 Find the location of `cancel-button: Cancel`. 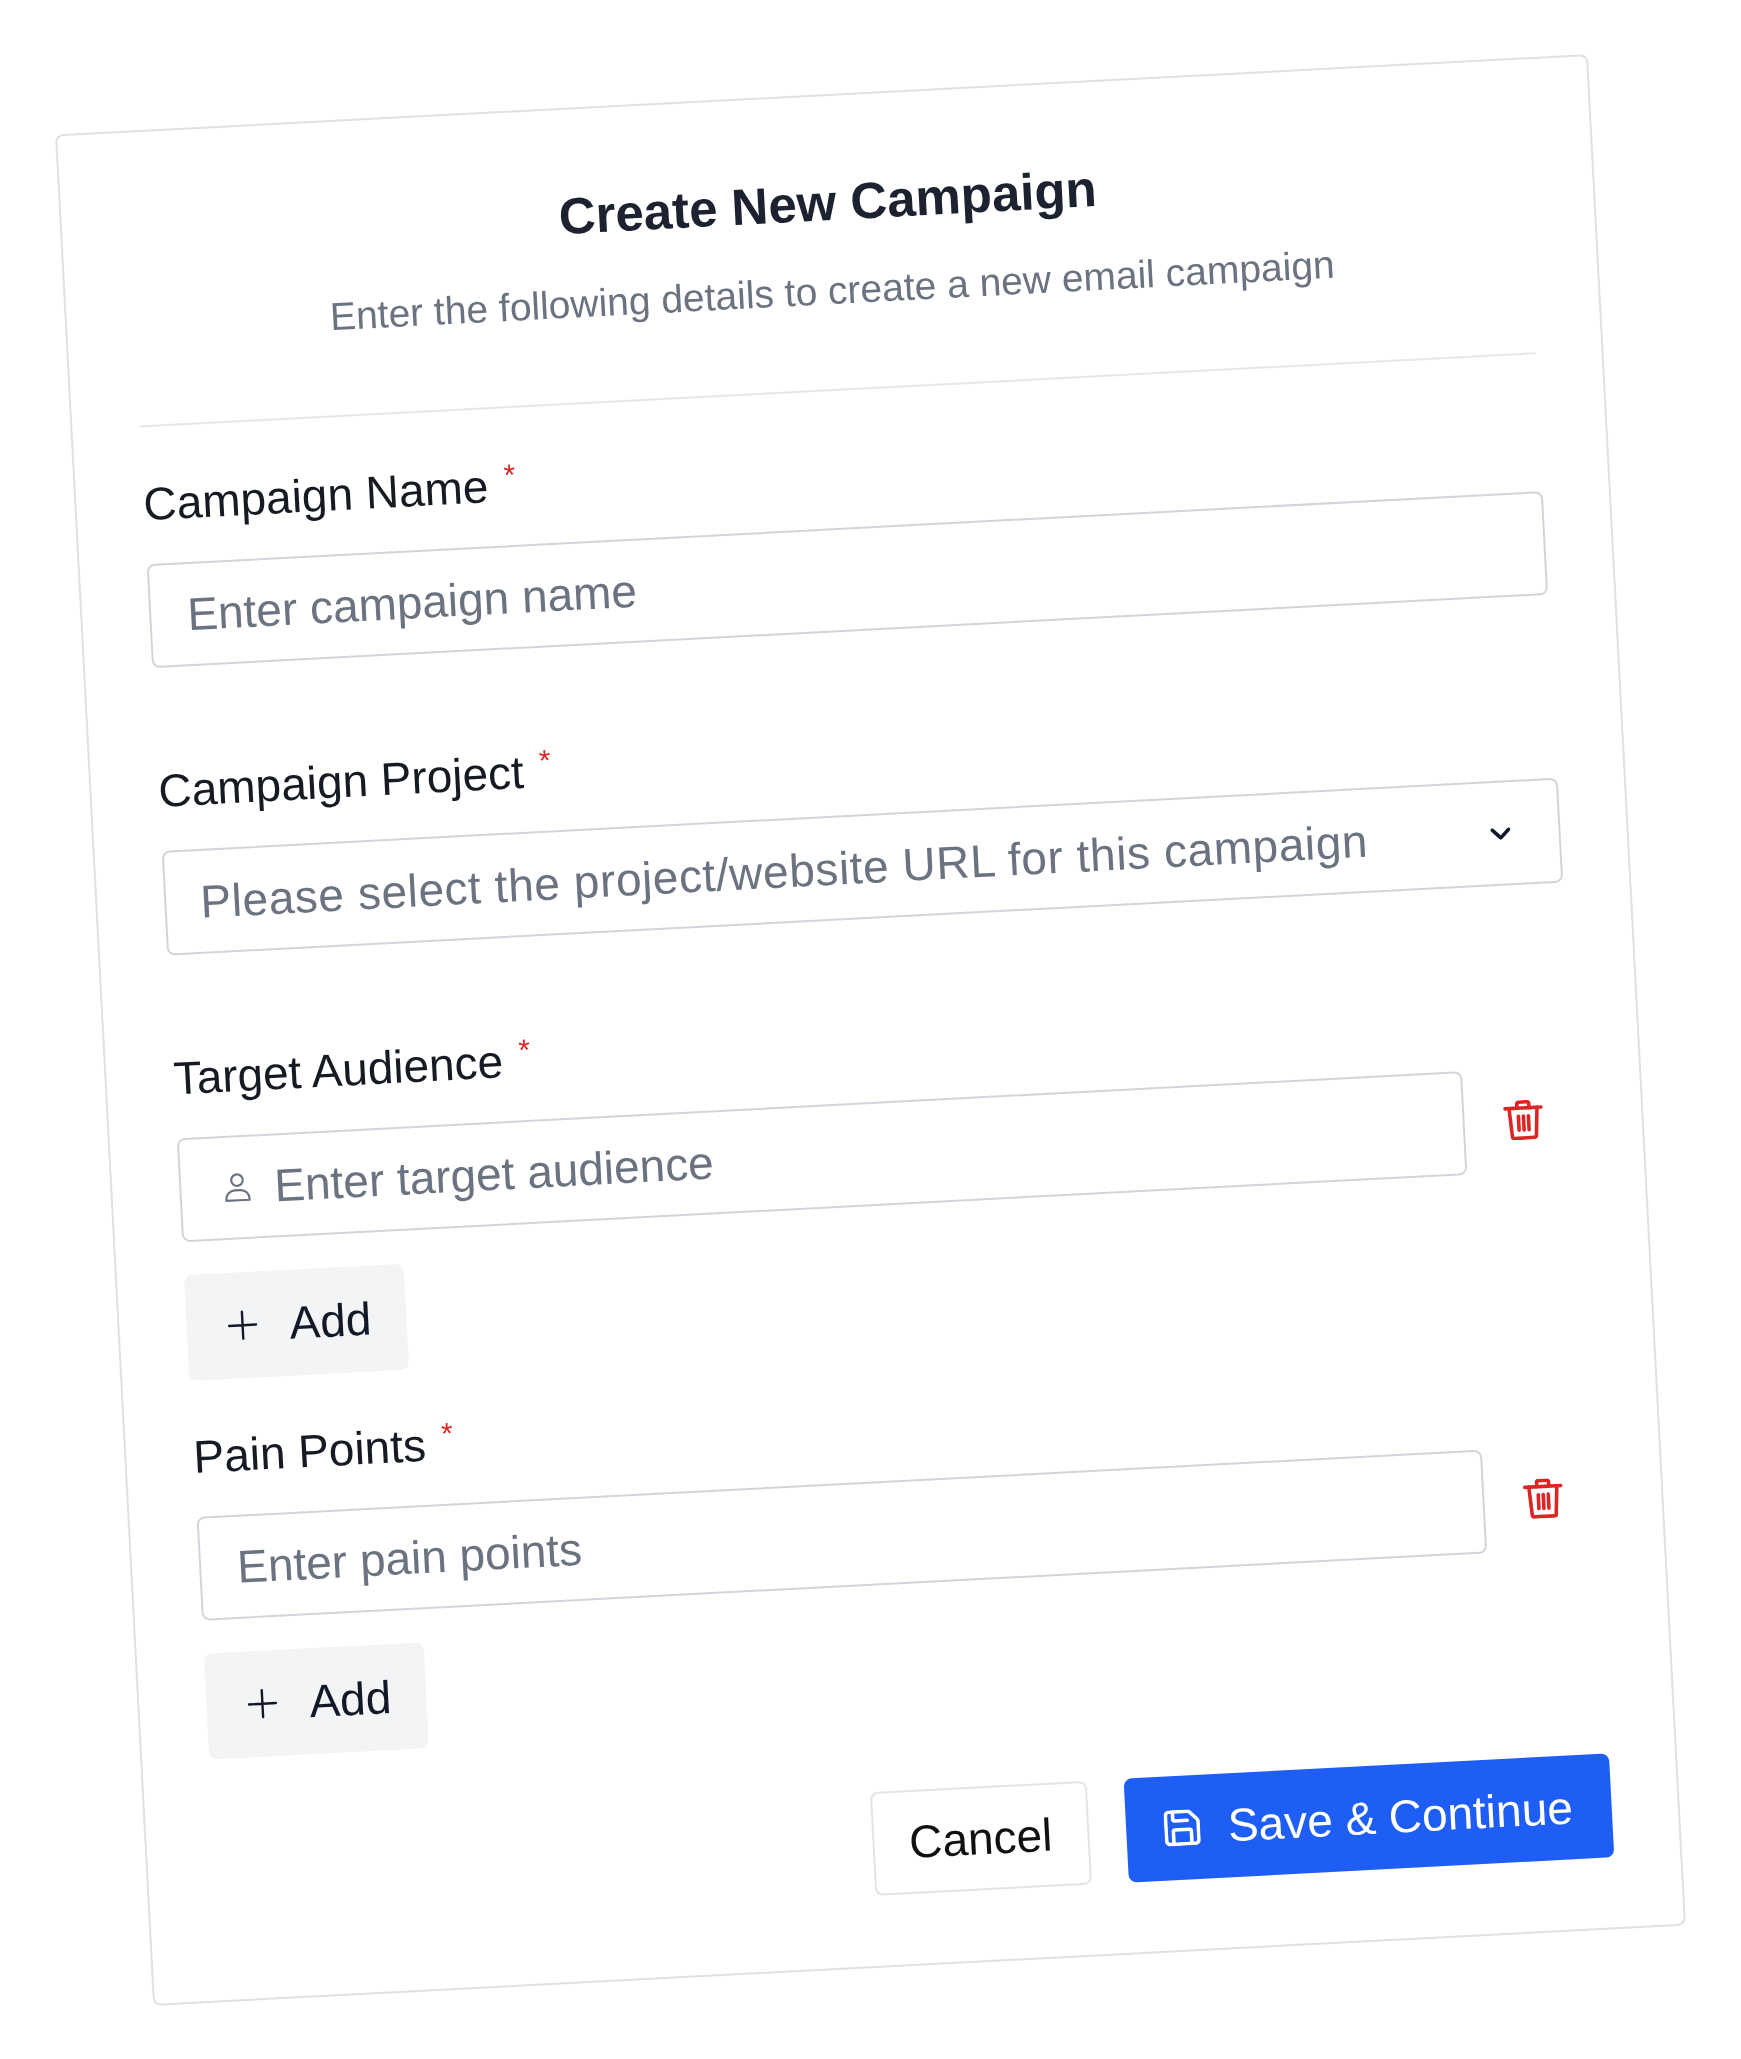

cancel-button: Cancel is located at coordinates (980, 1838).